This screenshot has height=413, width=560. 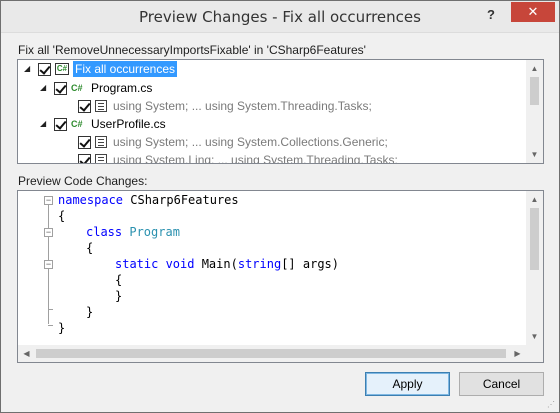 What do you see at coordinates (407, 384) in the screenshot?
I see `apply-button: Apply` at bounding box center [407, 384].